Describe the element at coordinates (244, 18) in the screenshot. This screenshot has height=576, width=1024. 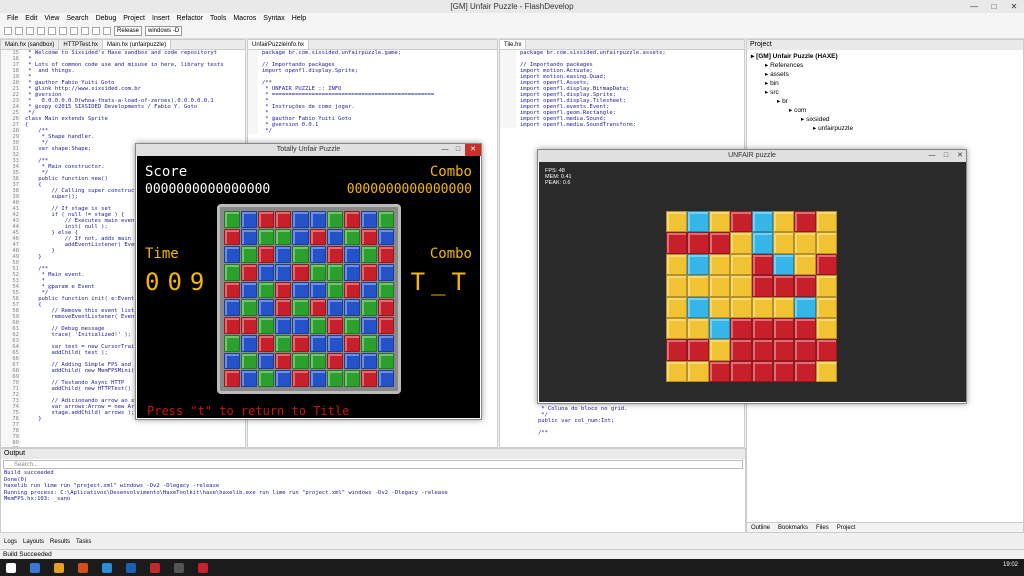
I see `menu-macros: Macros` at that location.